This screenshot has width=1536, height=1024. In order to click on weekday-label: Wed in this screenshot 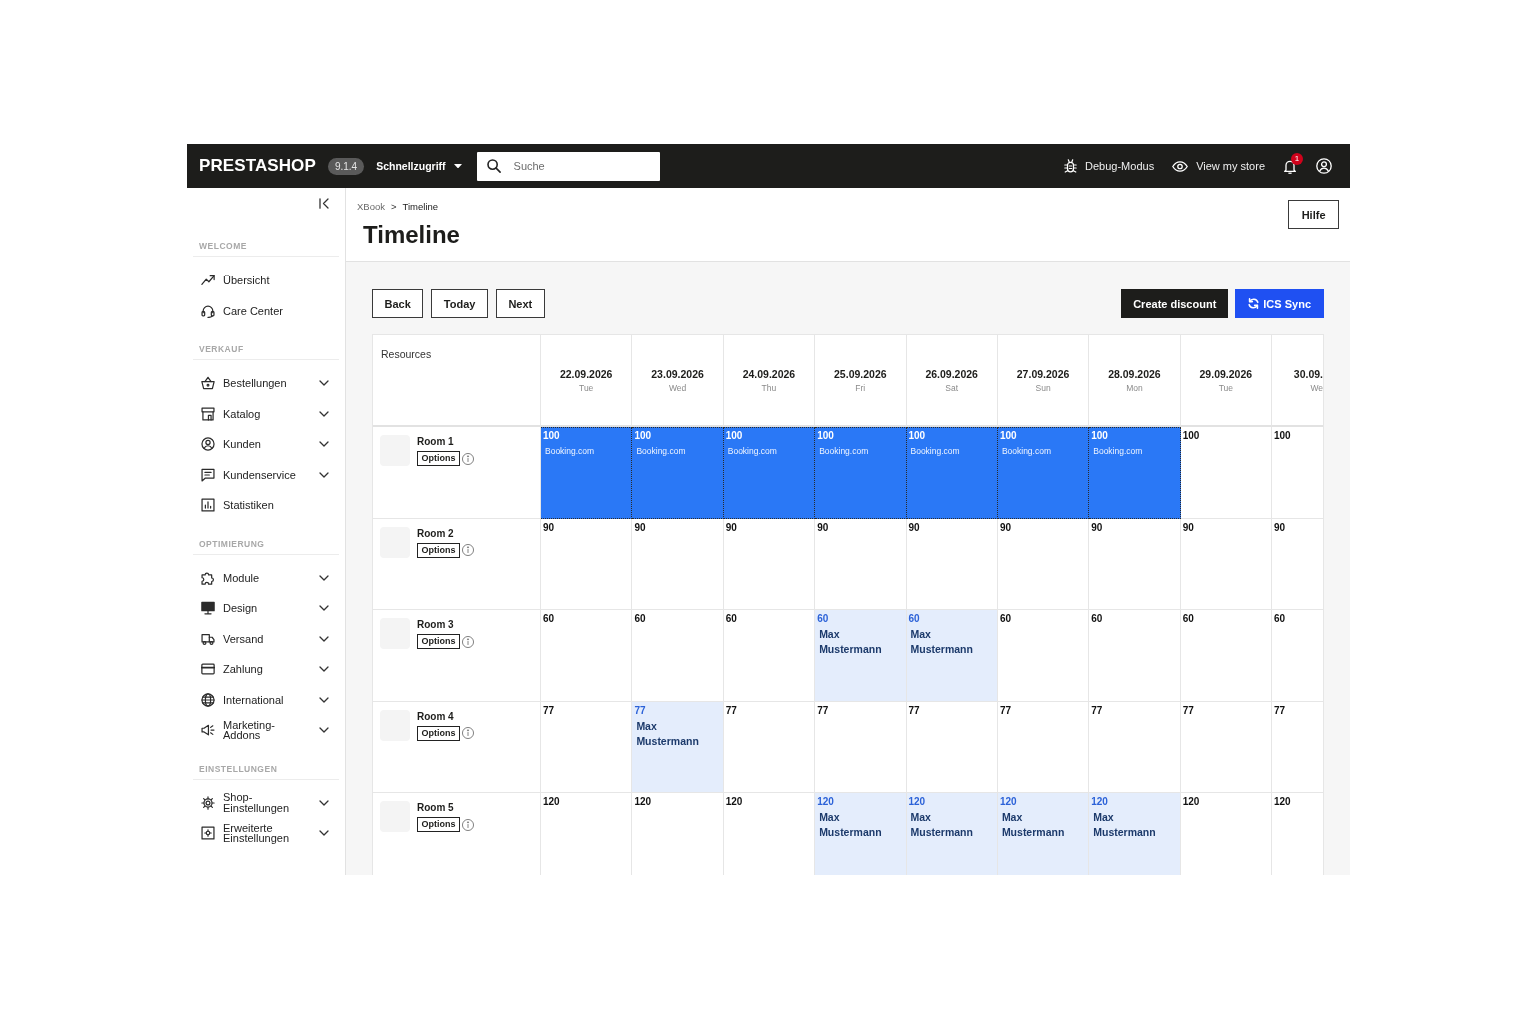, I will do `click(677, 388)`.